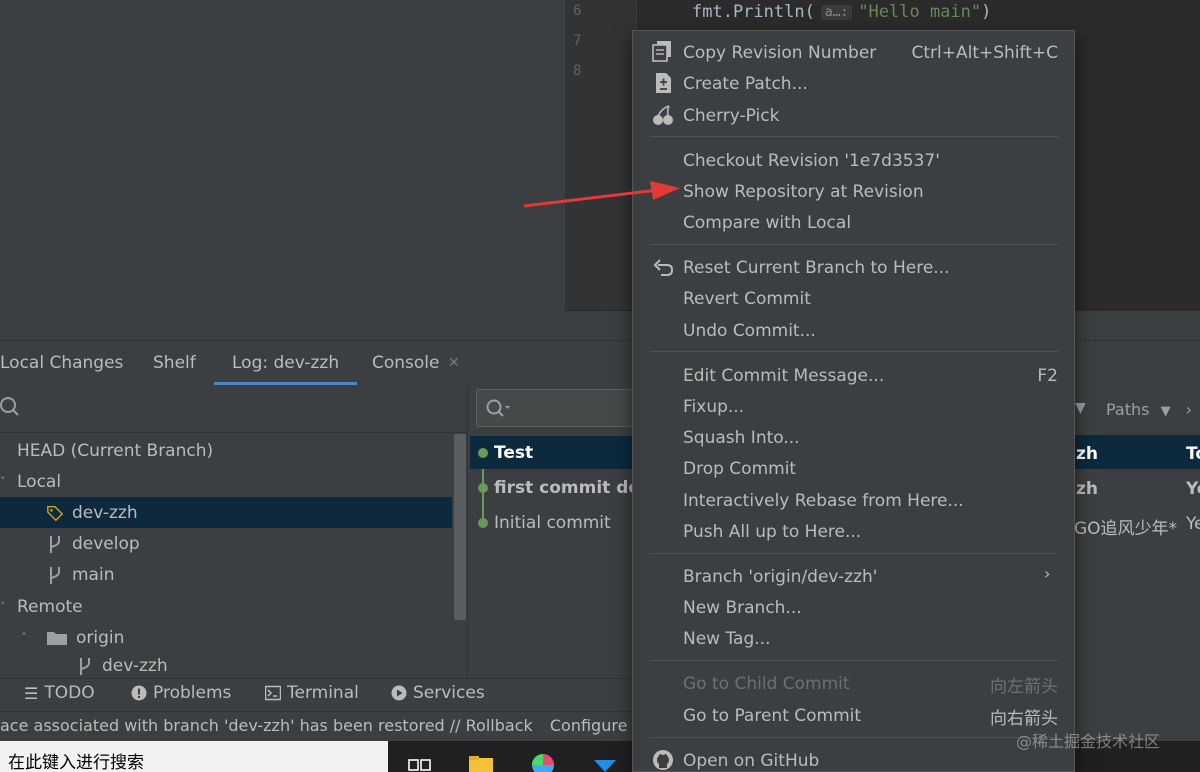 The width and height of the screenshot is (1200, 772). I want to click on tool-services: Services, so click(438, 693).